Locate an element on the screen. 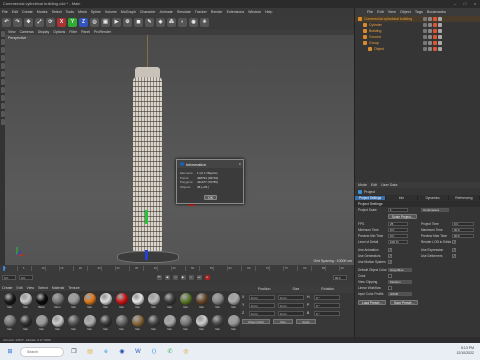 The height and width of the screenshot is (360, 480). menu-item-render: Render is located at coordinates (217, 12).